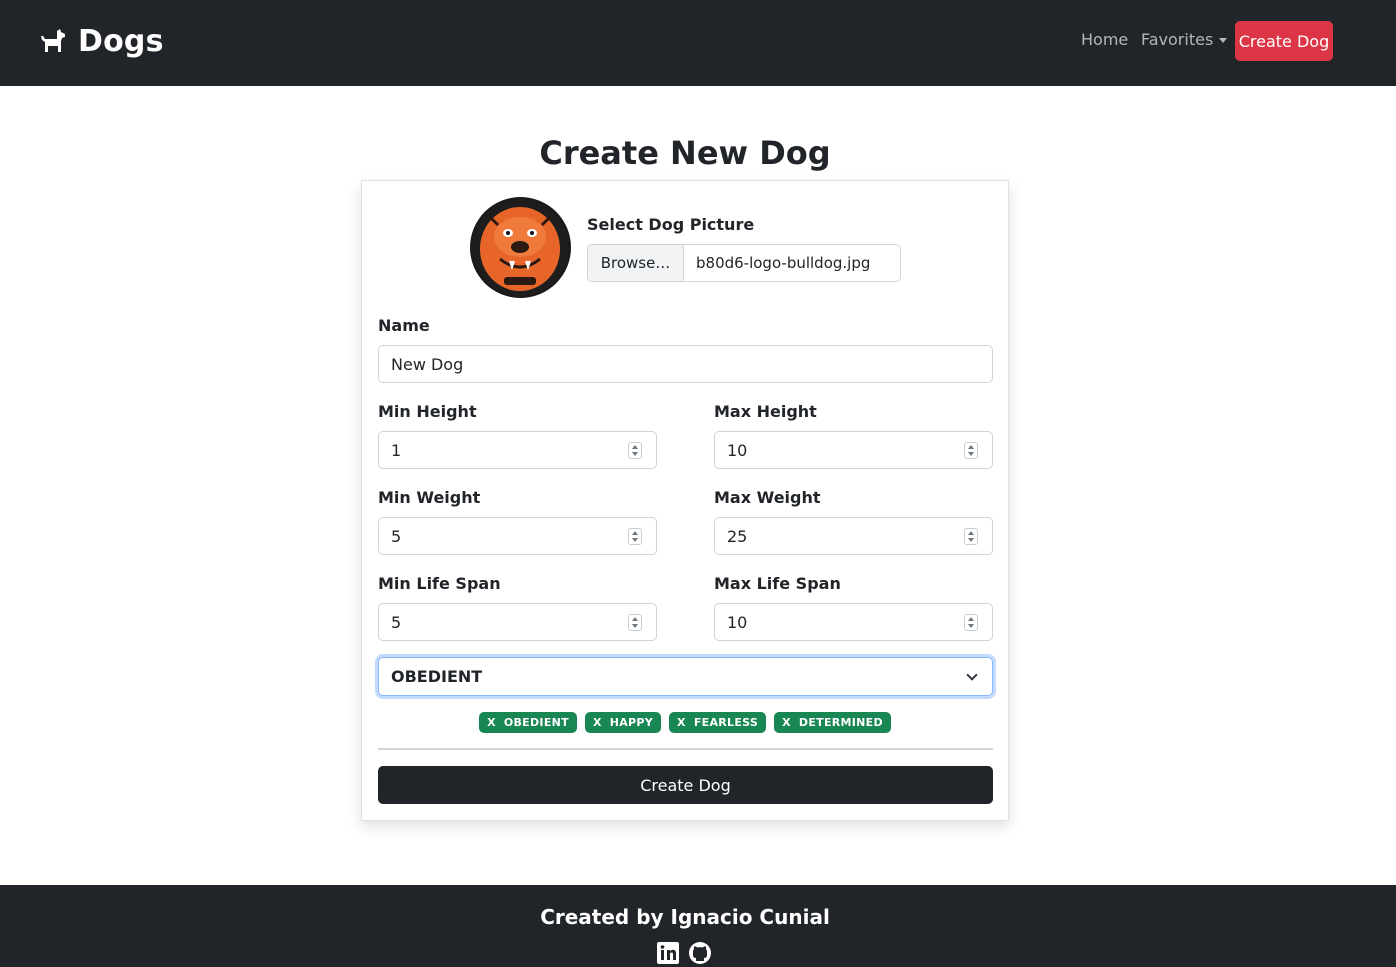  I want to click on linkedin-icon, so click(668, 953).